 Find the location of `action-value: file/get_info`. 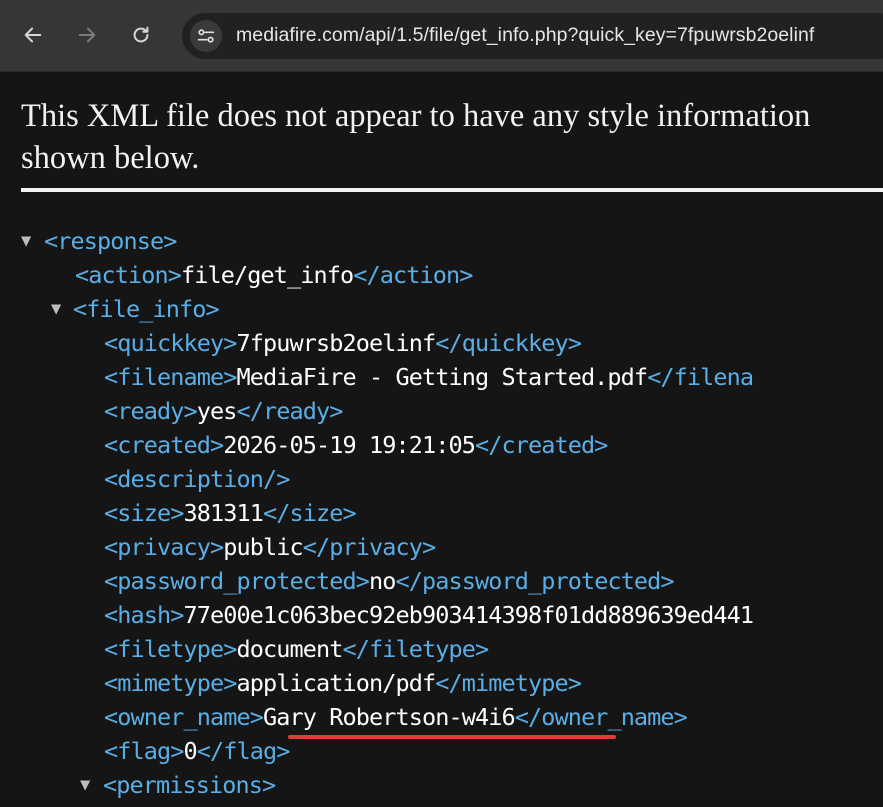

action-value: file/get_info is located at coordinates (267, 275).